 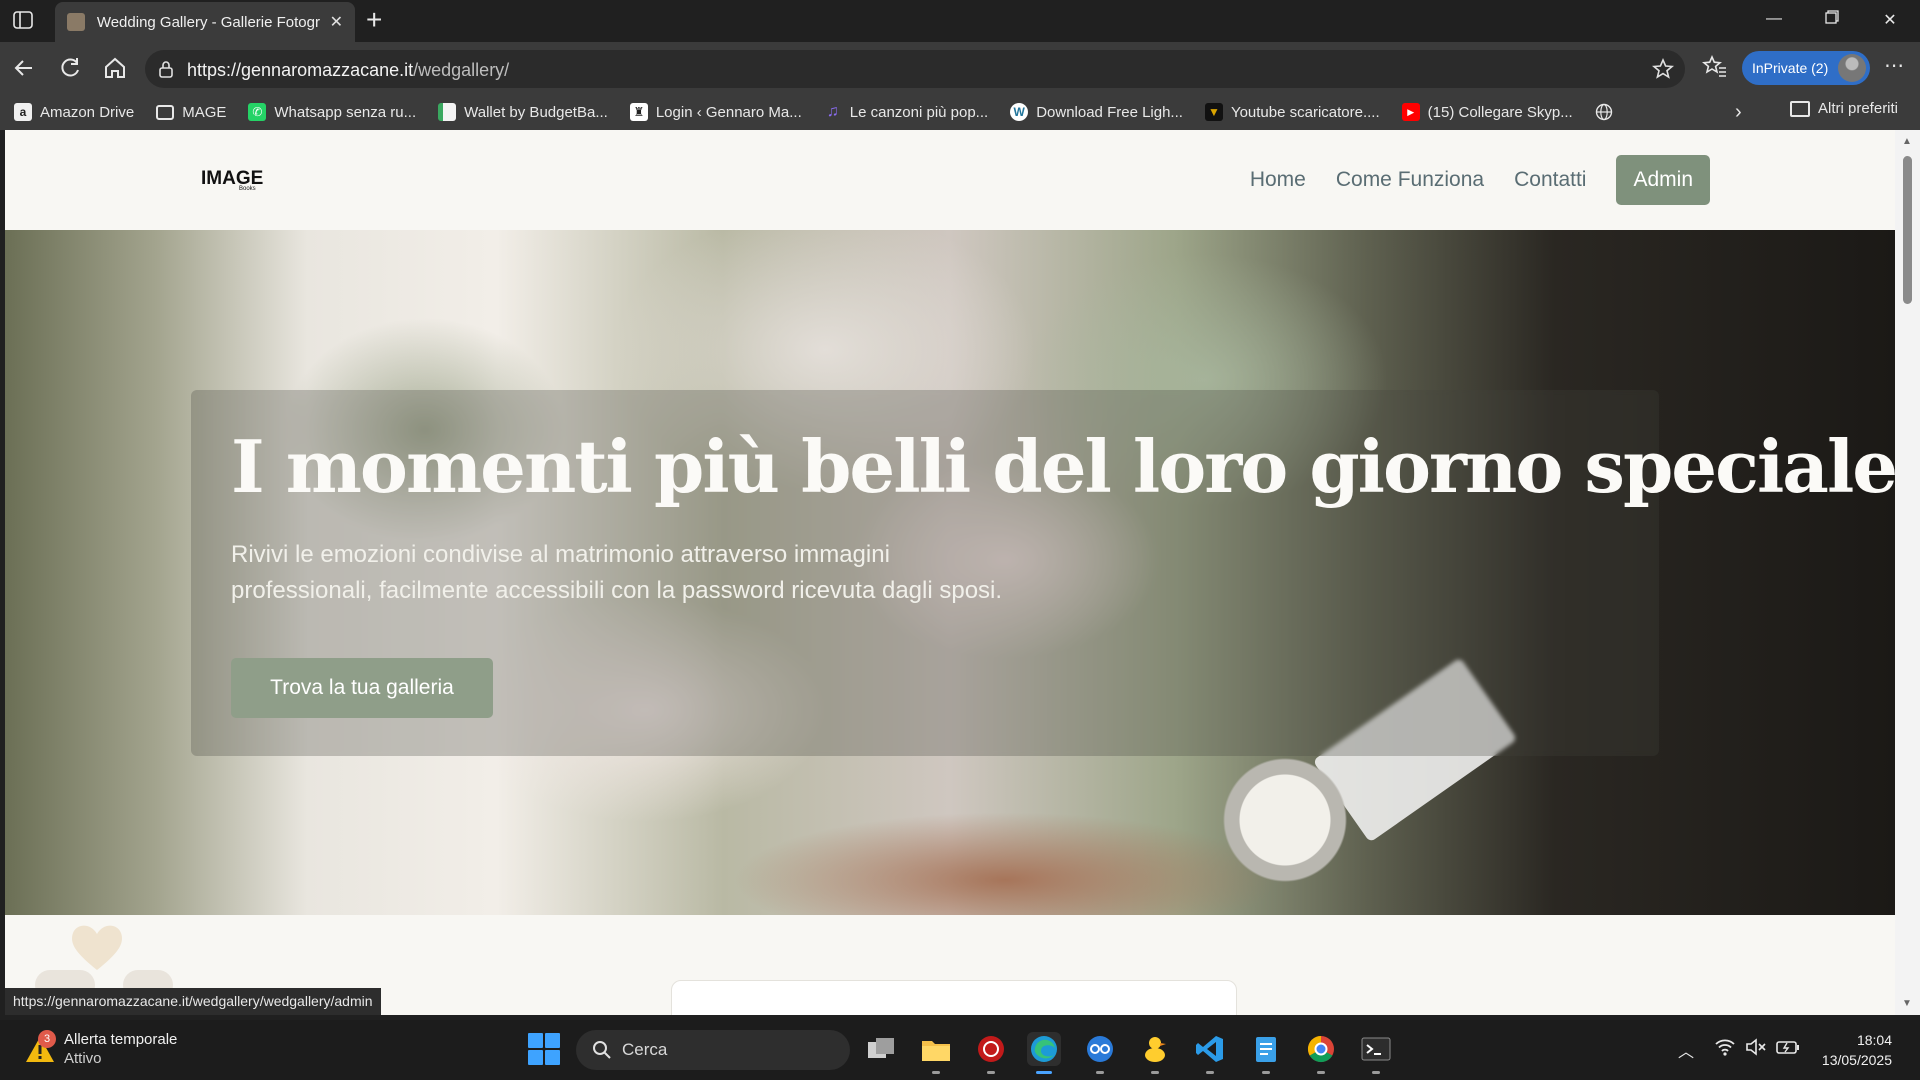 What do you see at coordinates (208, 22) in the screenshot?
I see `tab-title: Wedding Gallery - Gallerie Fotogr` at bounding box center [208, 22].